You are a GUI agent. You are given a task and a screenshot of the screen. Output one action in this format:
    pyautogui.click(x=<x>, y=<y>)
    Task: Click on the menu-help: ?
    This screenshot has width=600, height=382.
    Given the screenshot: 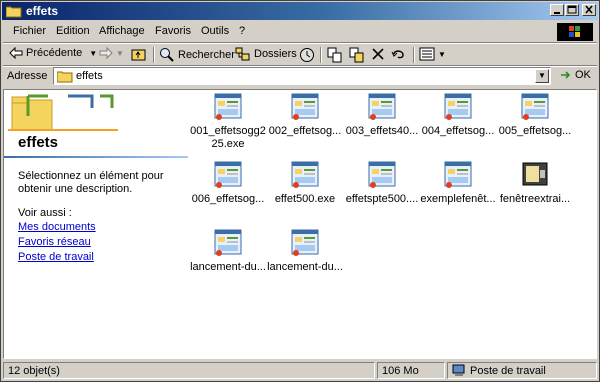 What is the action you would take?
    pyautogui.click(x=242, y=31)
    